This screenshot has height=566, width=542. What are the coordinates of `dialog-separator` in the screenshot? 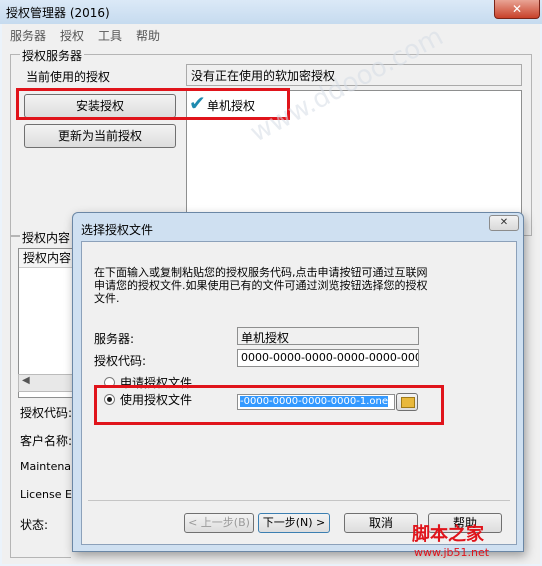 It's located at (299, 500).